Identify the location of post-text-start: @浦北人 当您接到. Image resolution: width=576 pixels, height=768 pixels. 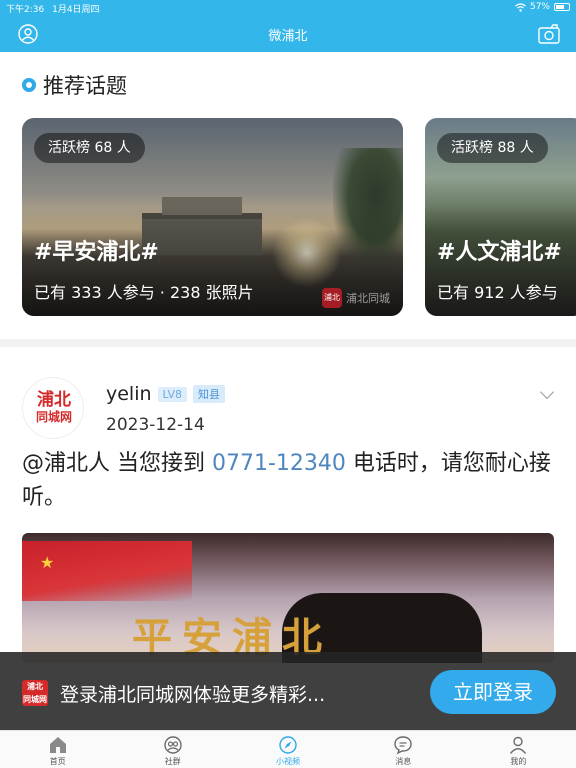
(113, 463).